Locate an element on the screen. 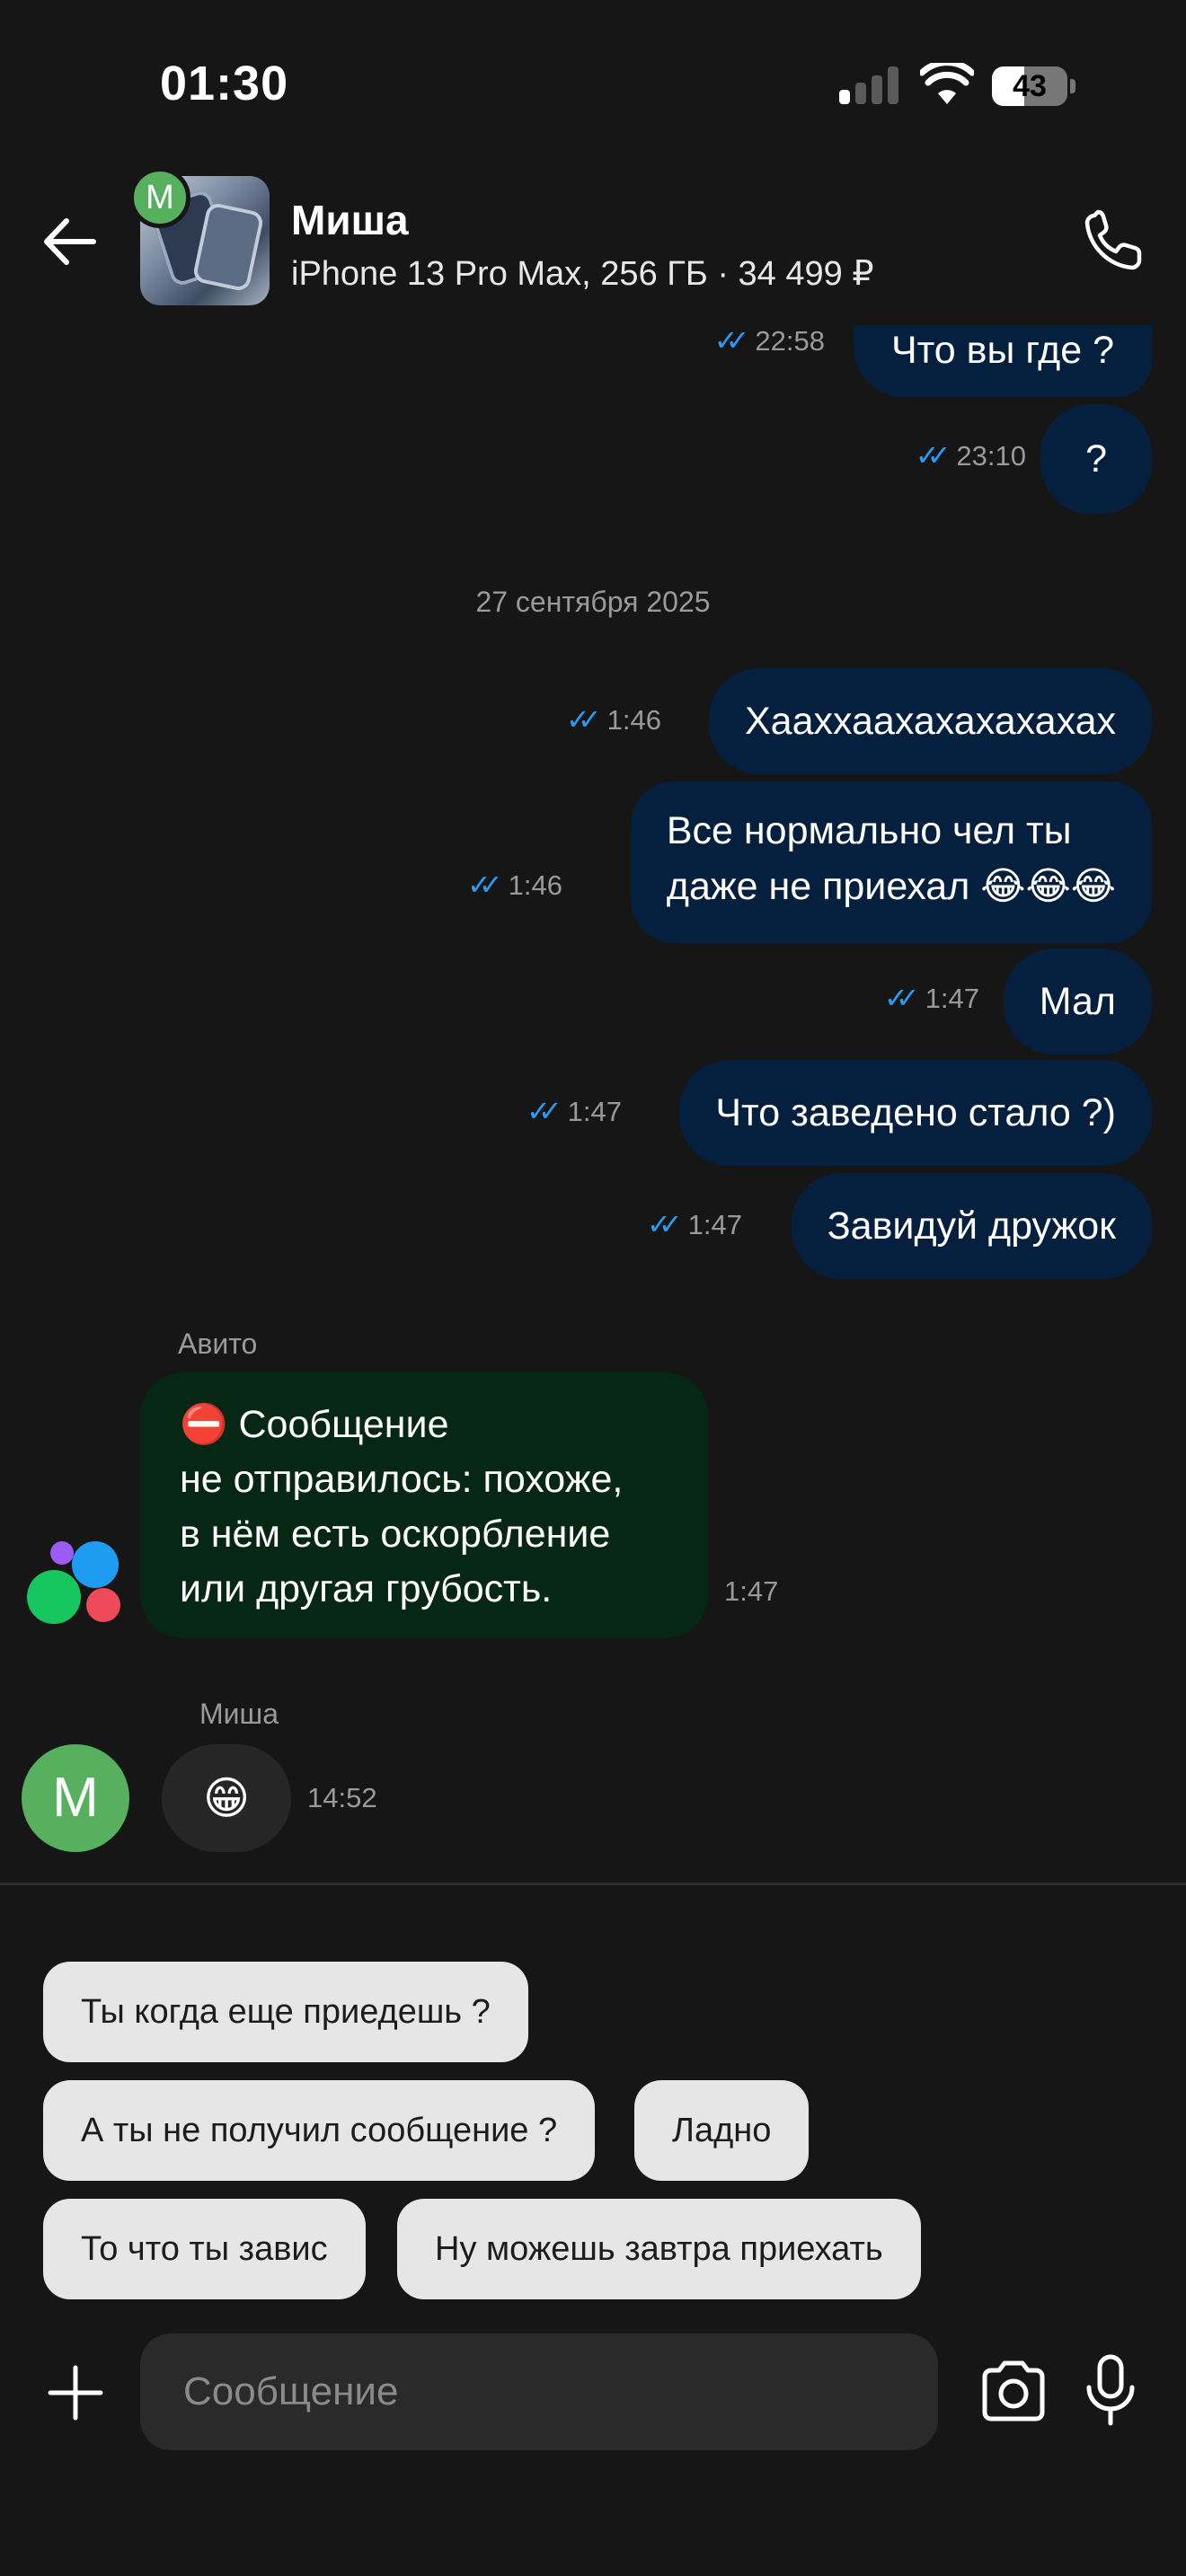 The width and height of the screenshot is (1186, 2576). plus-icon is located at coordinates (75, 2393).